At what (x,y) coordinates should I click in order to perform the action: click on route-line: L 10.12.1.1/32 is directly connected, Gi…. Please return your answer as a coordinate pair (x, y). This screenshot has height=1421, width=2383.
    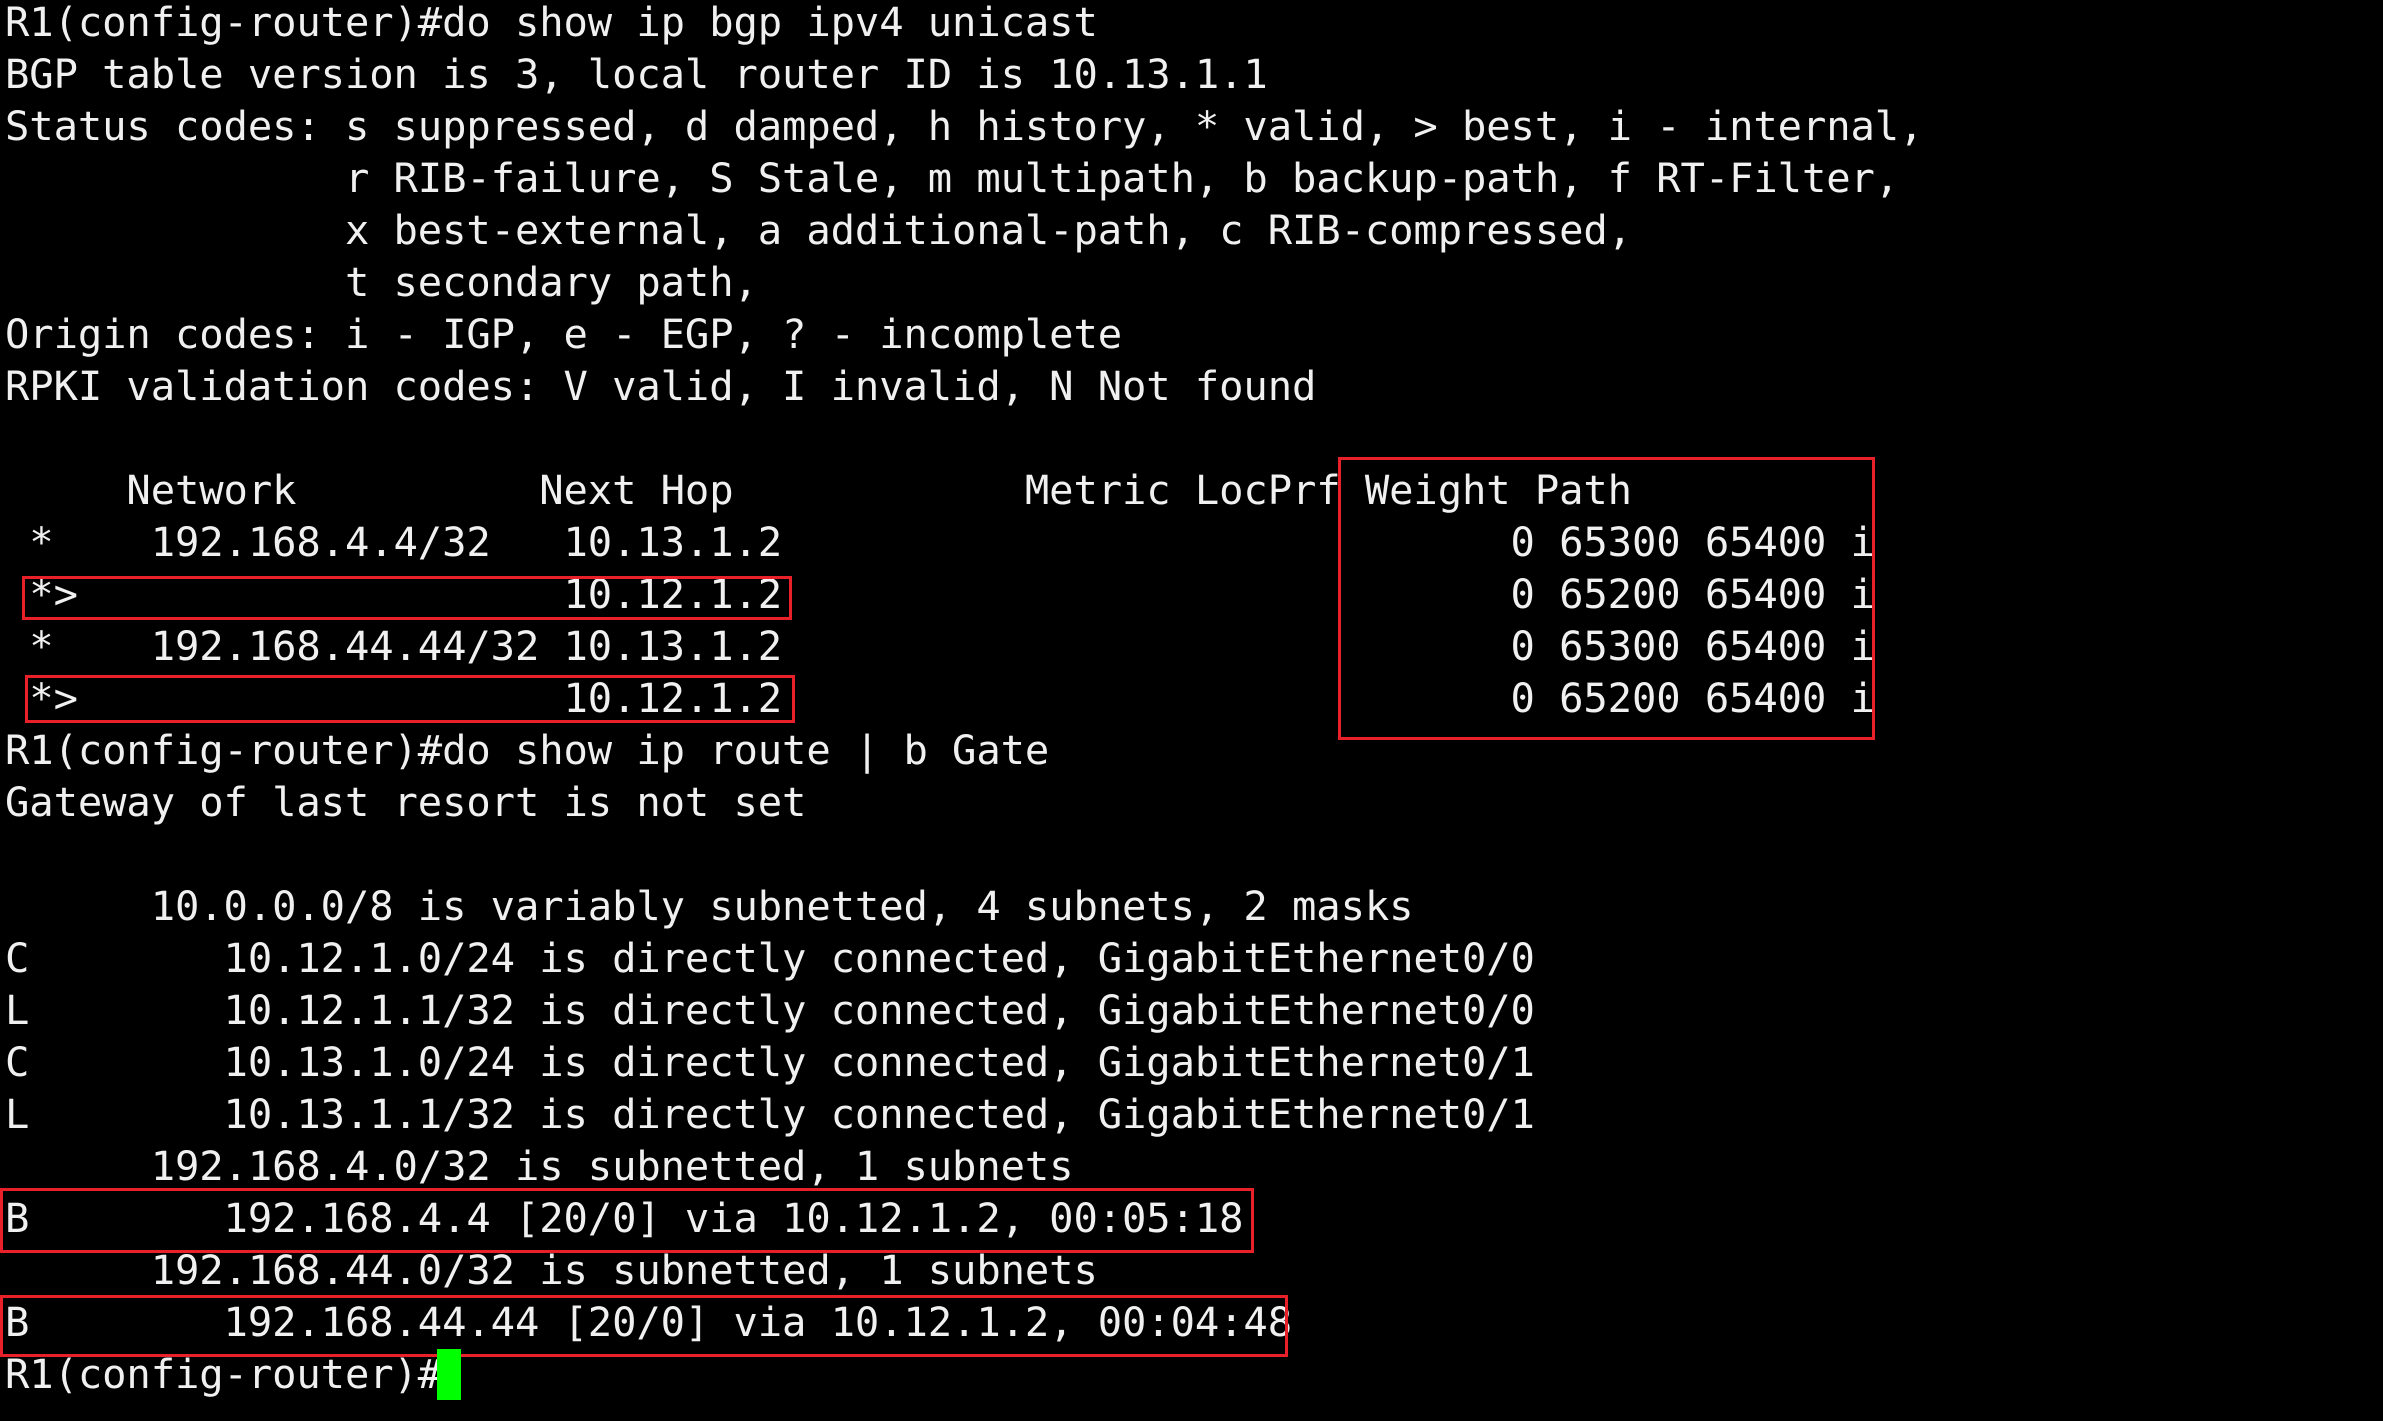
    Looking at the image, I should click on (770, 1010).